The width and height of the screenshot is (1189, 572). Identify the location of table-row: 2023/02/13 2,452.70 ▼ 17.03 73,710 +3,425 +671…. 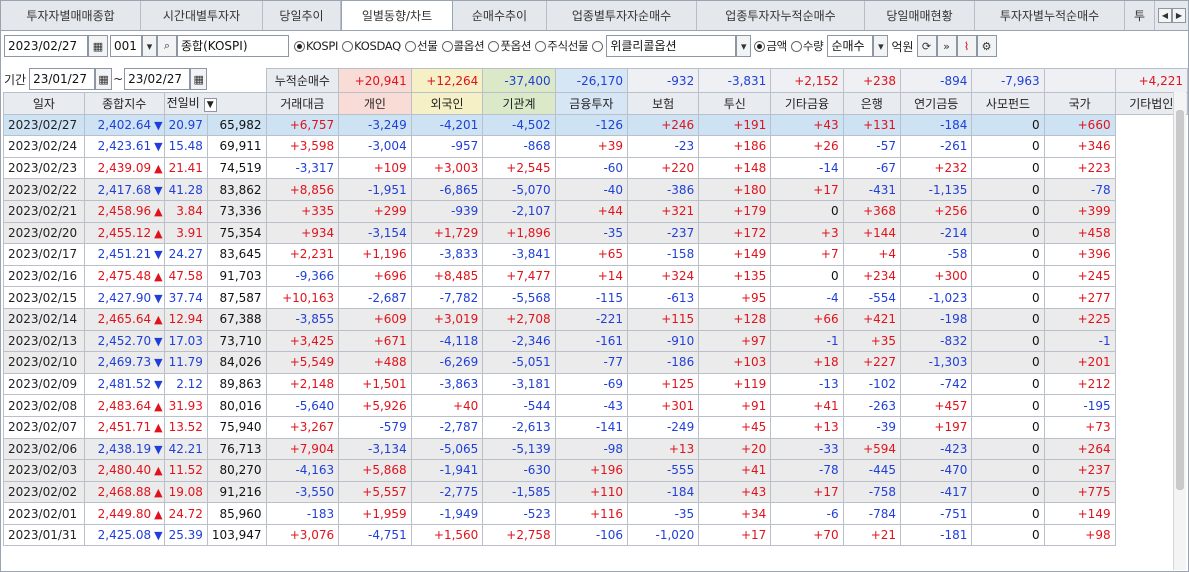
(595, 341).